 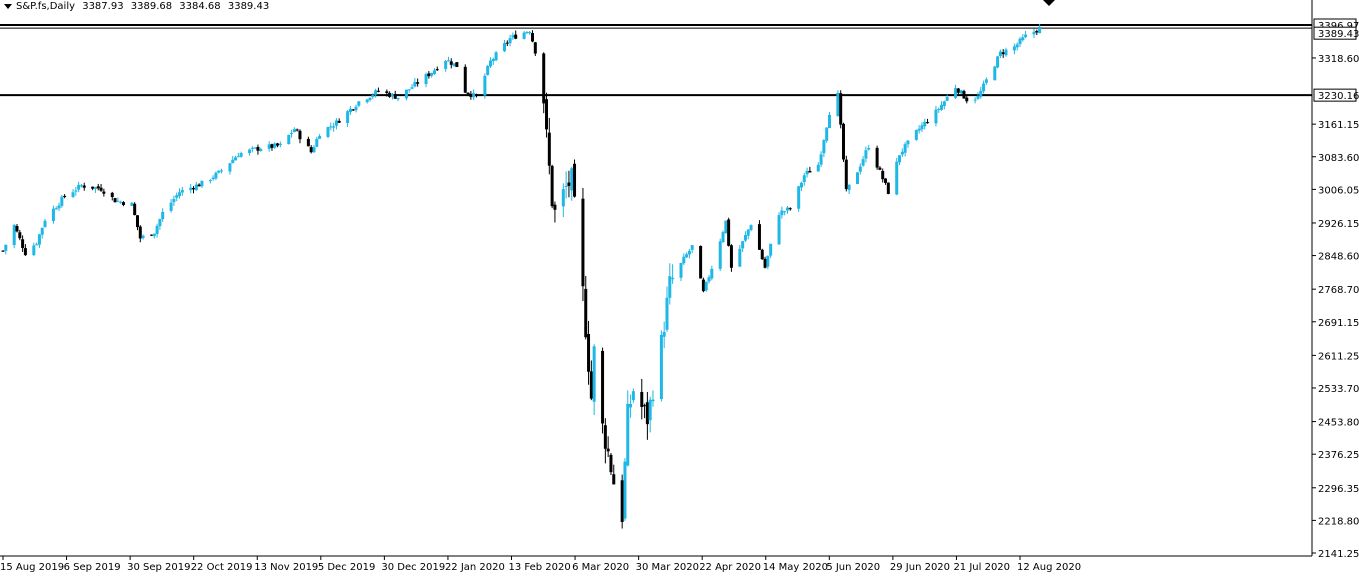 What do you see at coordinates (1338, 224) in the screenshot?
I see `y-tick-label: 2926.15` at bounding box center [1338, 224].